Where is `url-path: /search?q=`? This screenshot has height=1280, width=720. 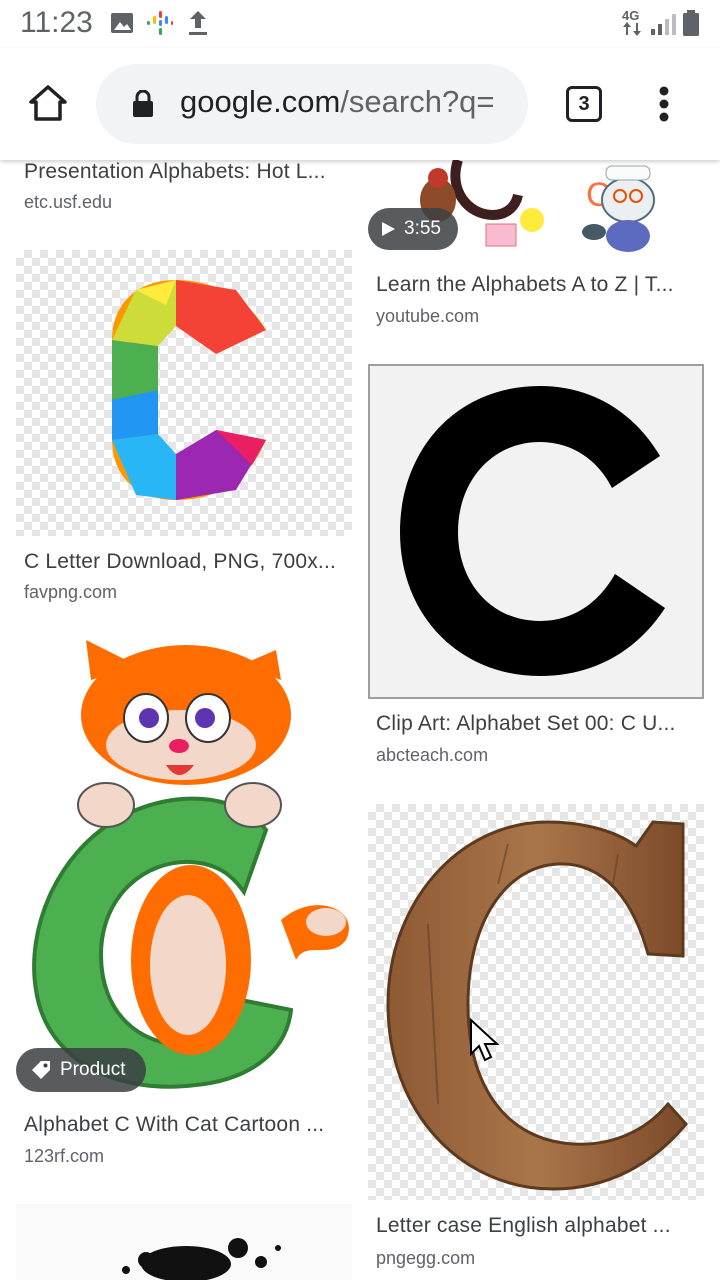
url-path: /search?q= is located at coordinates (417, 101).